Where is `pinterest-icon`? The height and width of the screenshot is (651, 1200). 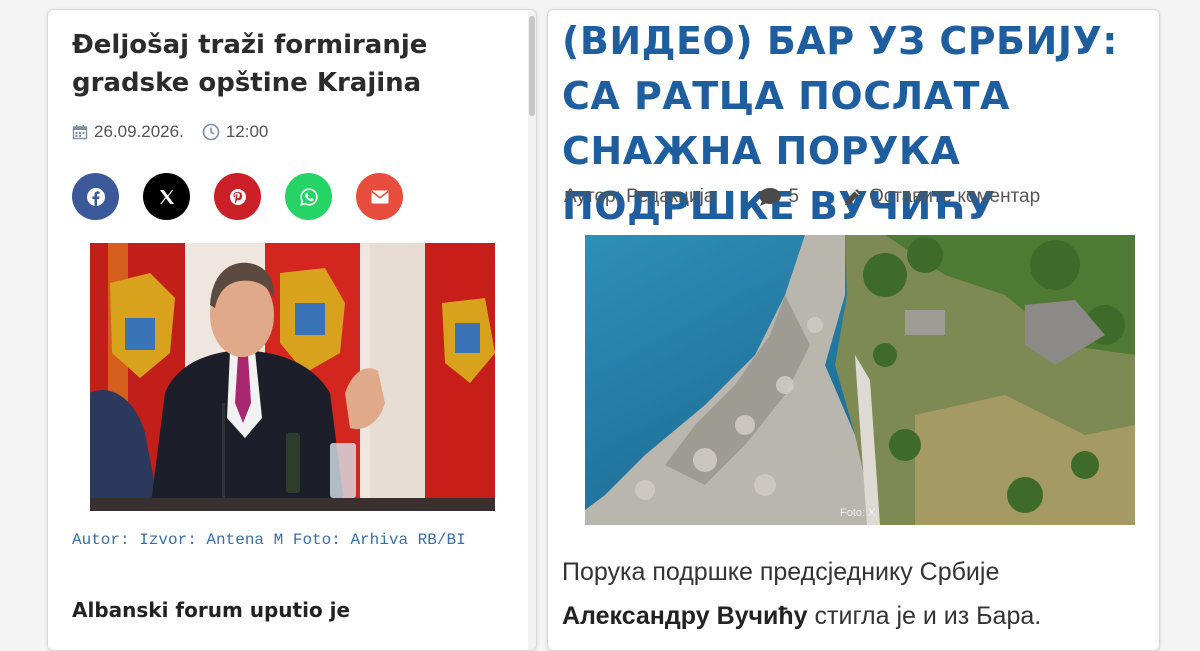
pinterest-icon is located at coordinates (237, 196).